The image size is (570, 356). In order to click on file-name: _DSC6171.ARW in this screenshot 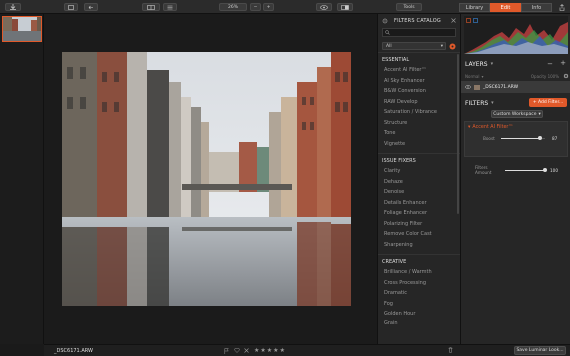, I will do `click(73, 351)`.